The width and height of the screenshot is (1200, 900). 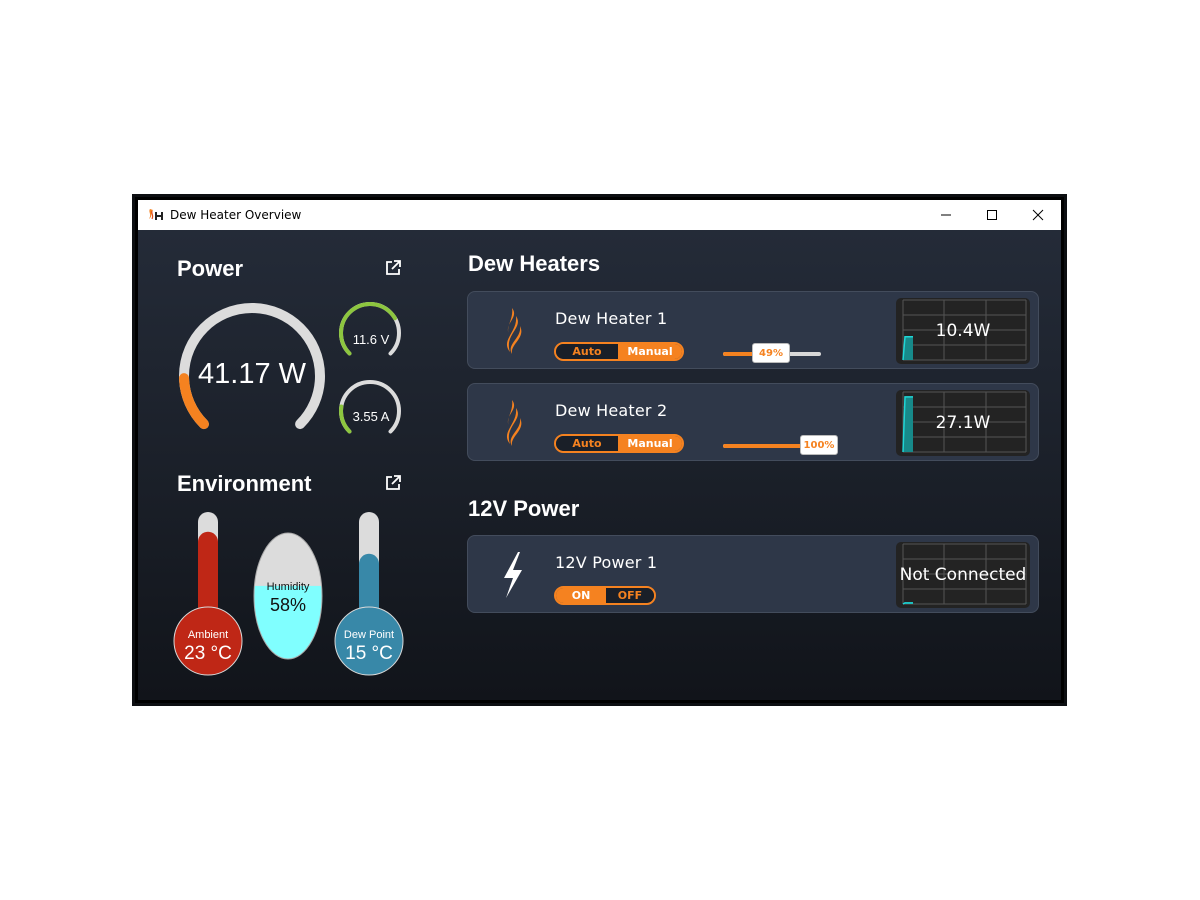 I want to click on current-gauge-track, so click(x=370, y=407).